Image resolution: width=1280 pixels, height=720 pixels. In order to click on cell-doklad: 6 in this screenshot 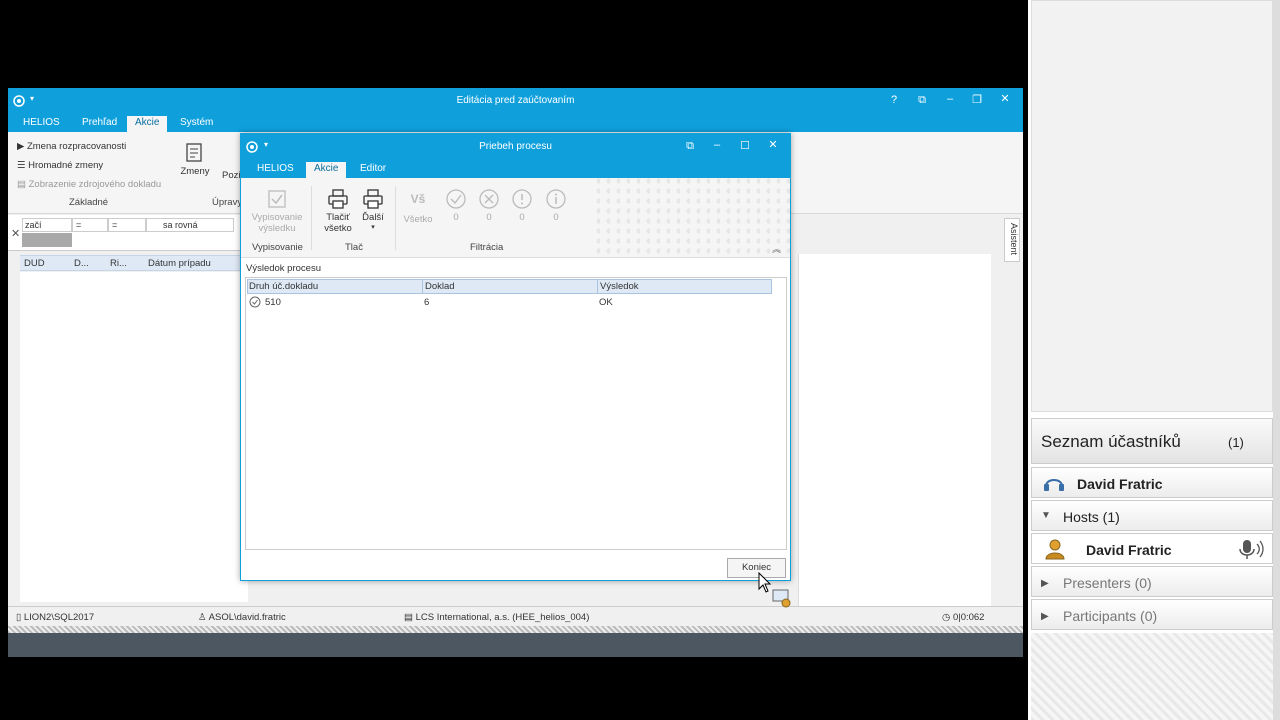, I will do `click(427, 302)`.